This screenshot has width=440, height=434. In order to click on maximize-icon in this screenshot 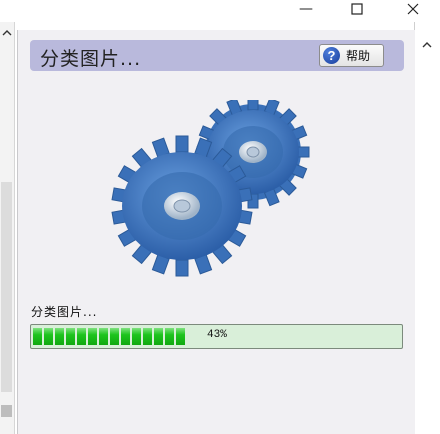, I will do `click(357, 9)`.